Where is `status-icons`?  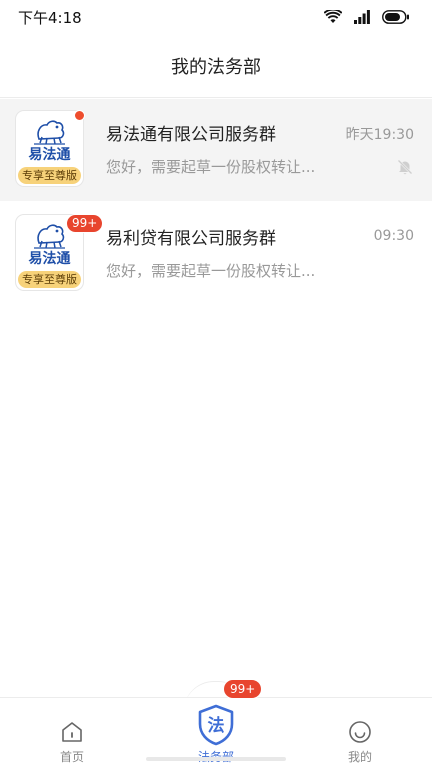 status-icons is located at coordinates (366, 18).